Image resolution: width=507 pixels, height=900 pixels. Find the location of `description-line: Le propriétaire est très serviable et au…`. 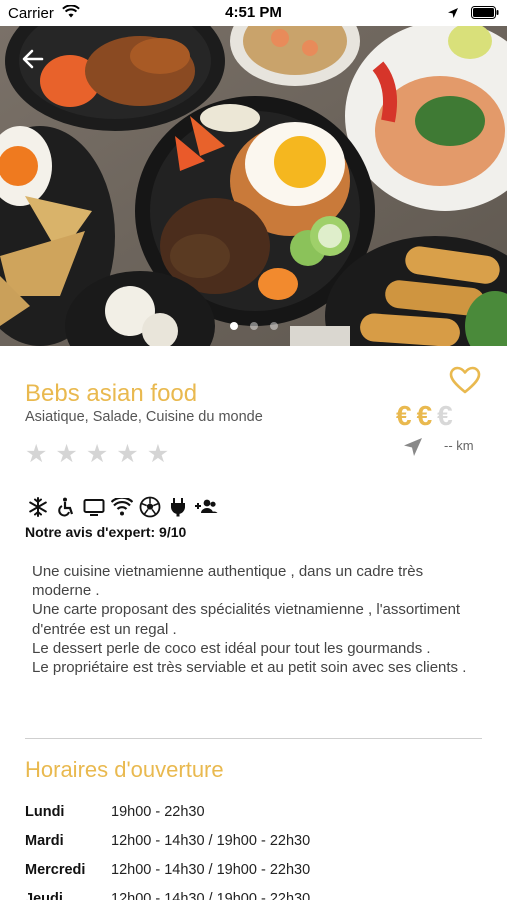

description-line: Le propriétaire est très serviable et au… is located at coordinates (249, 668).